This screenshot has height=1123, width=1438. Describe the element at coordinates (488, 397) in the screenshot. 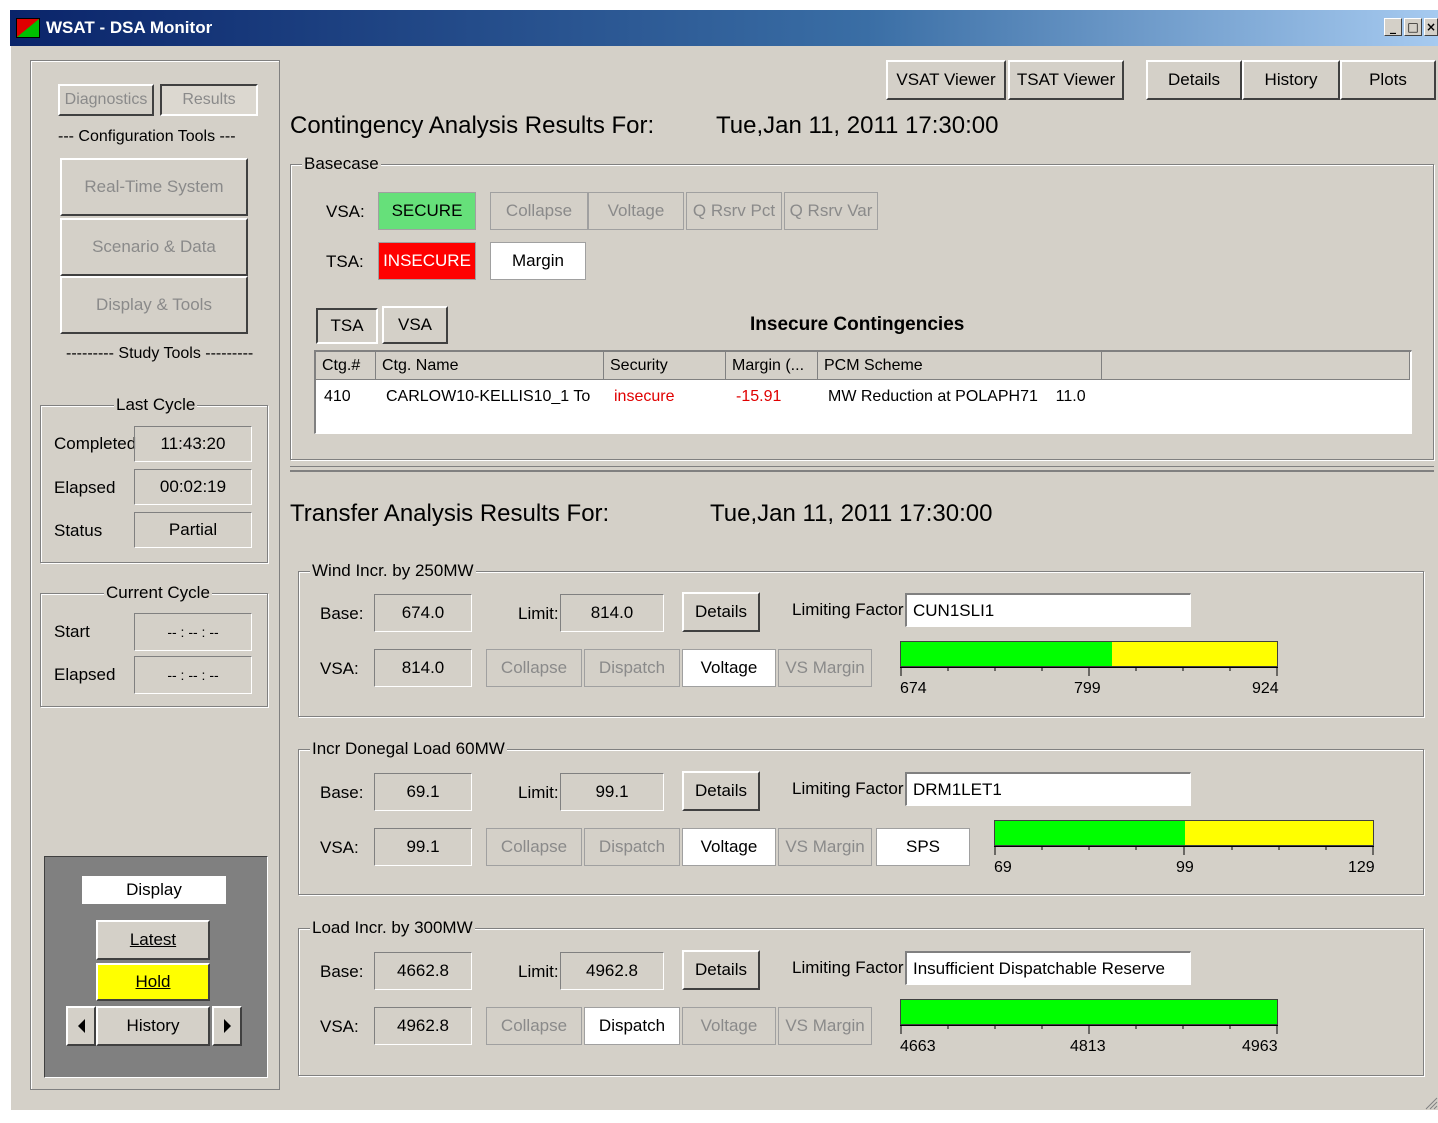

I see `row-ctg-name: CARLOW10-KELLIS10_1 To` at that location.